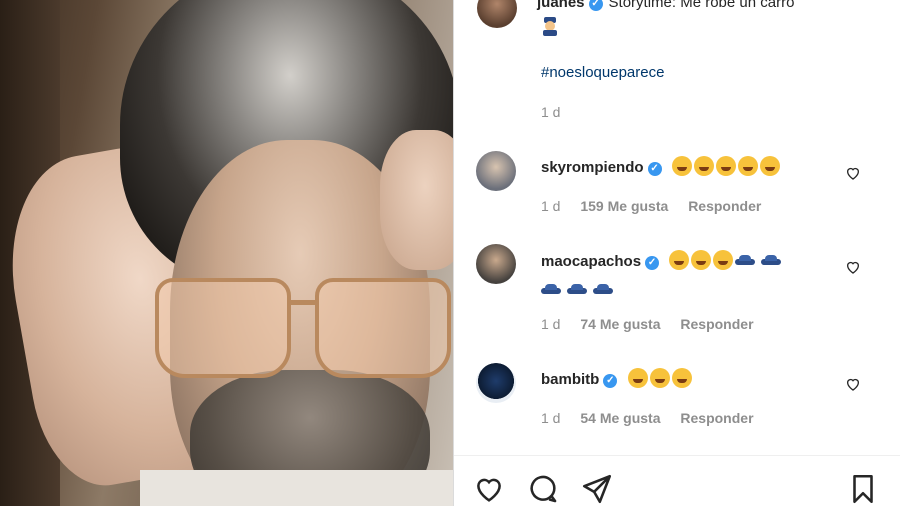 The width and height of the screenshot is (900, 511). I want to click on comment-icon, so click(543, 489).